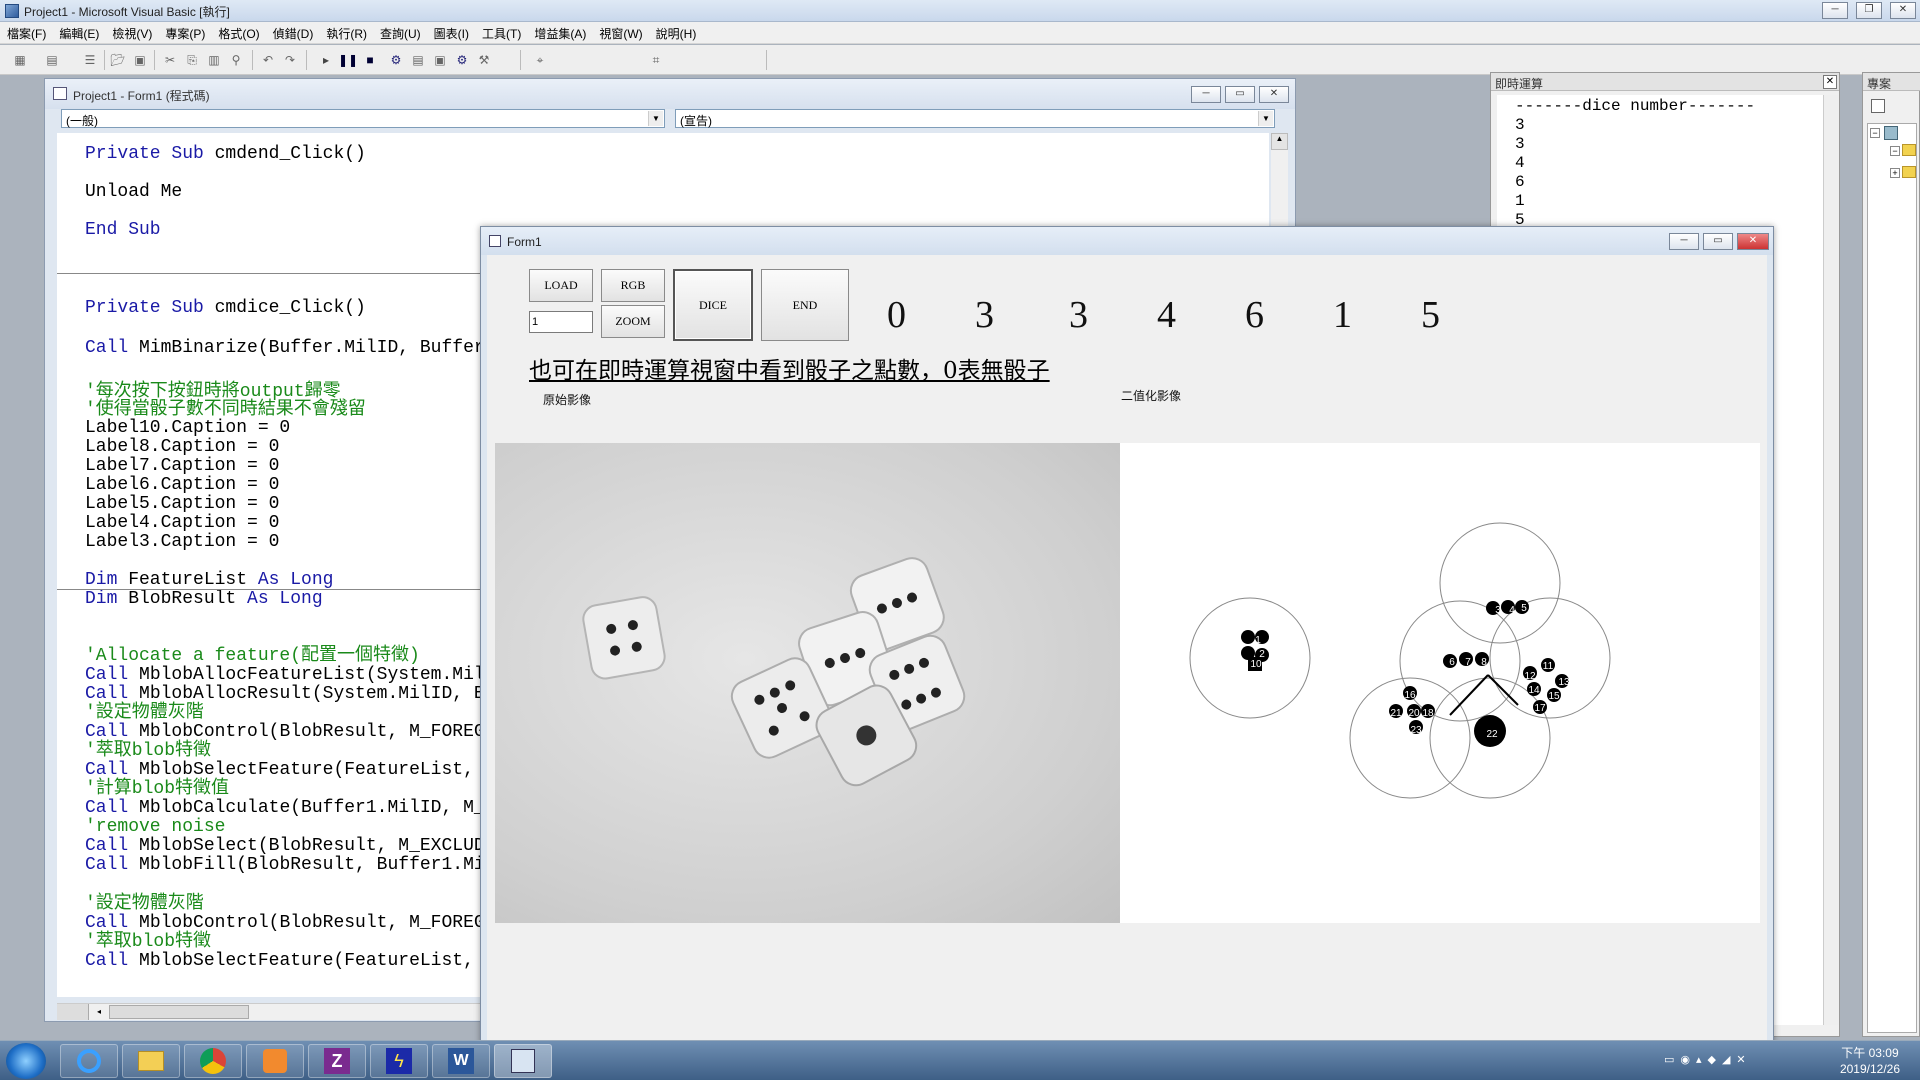 The width and height of the screenshot is (1920, 1080). Describe the element at coordinates (1892, 578) in the screenshot. I see `project-tree: − − +` at that location.